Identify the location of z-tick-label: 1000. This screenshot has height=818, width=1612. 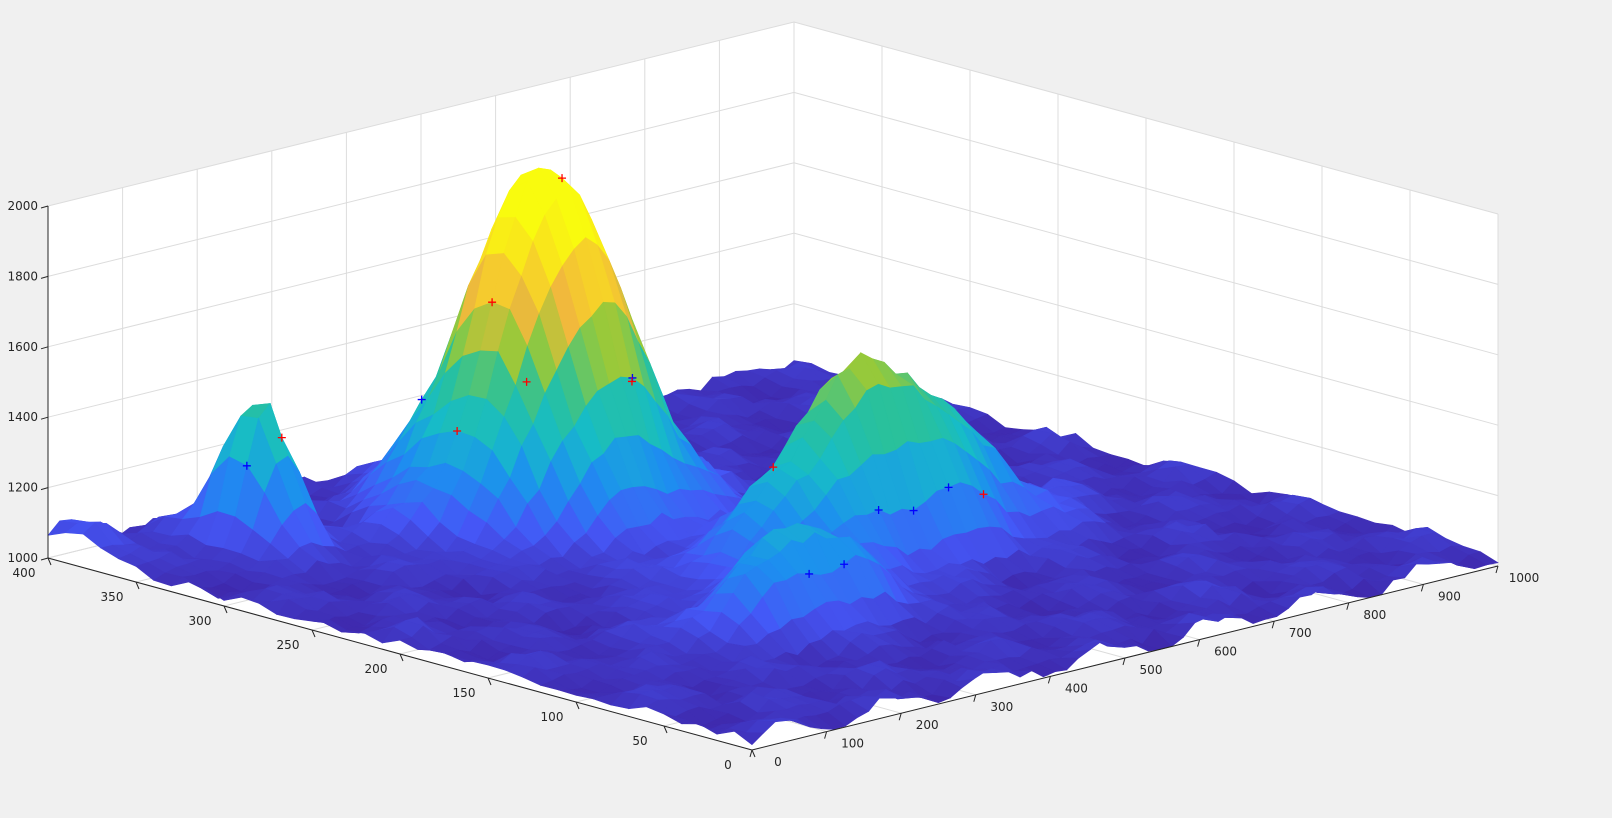
(22, 558).